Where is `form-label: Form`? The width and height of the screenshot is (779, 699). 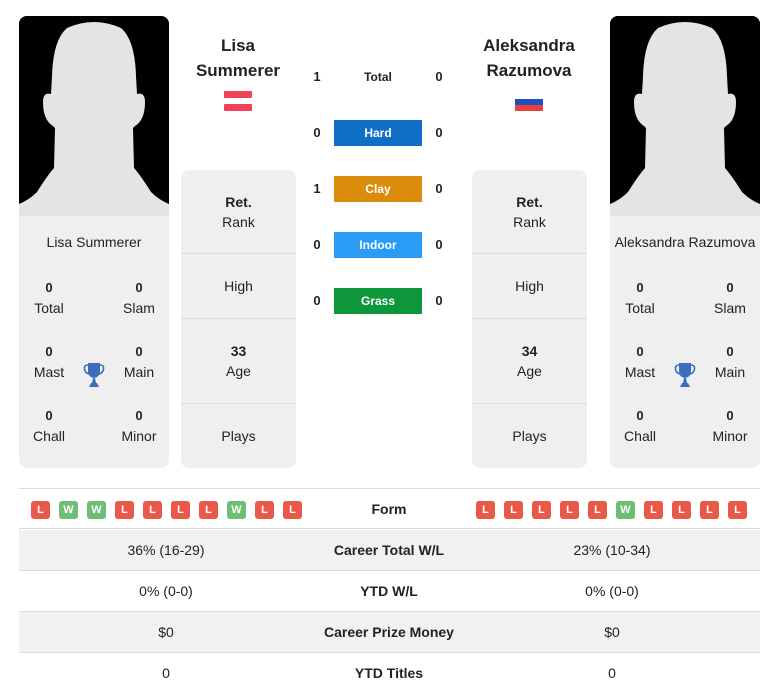
form-label: Form is located at coordinates (389, 509).